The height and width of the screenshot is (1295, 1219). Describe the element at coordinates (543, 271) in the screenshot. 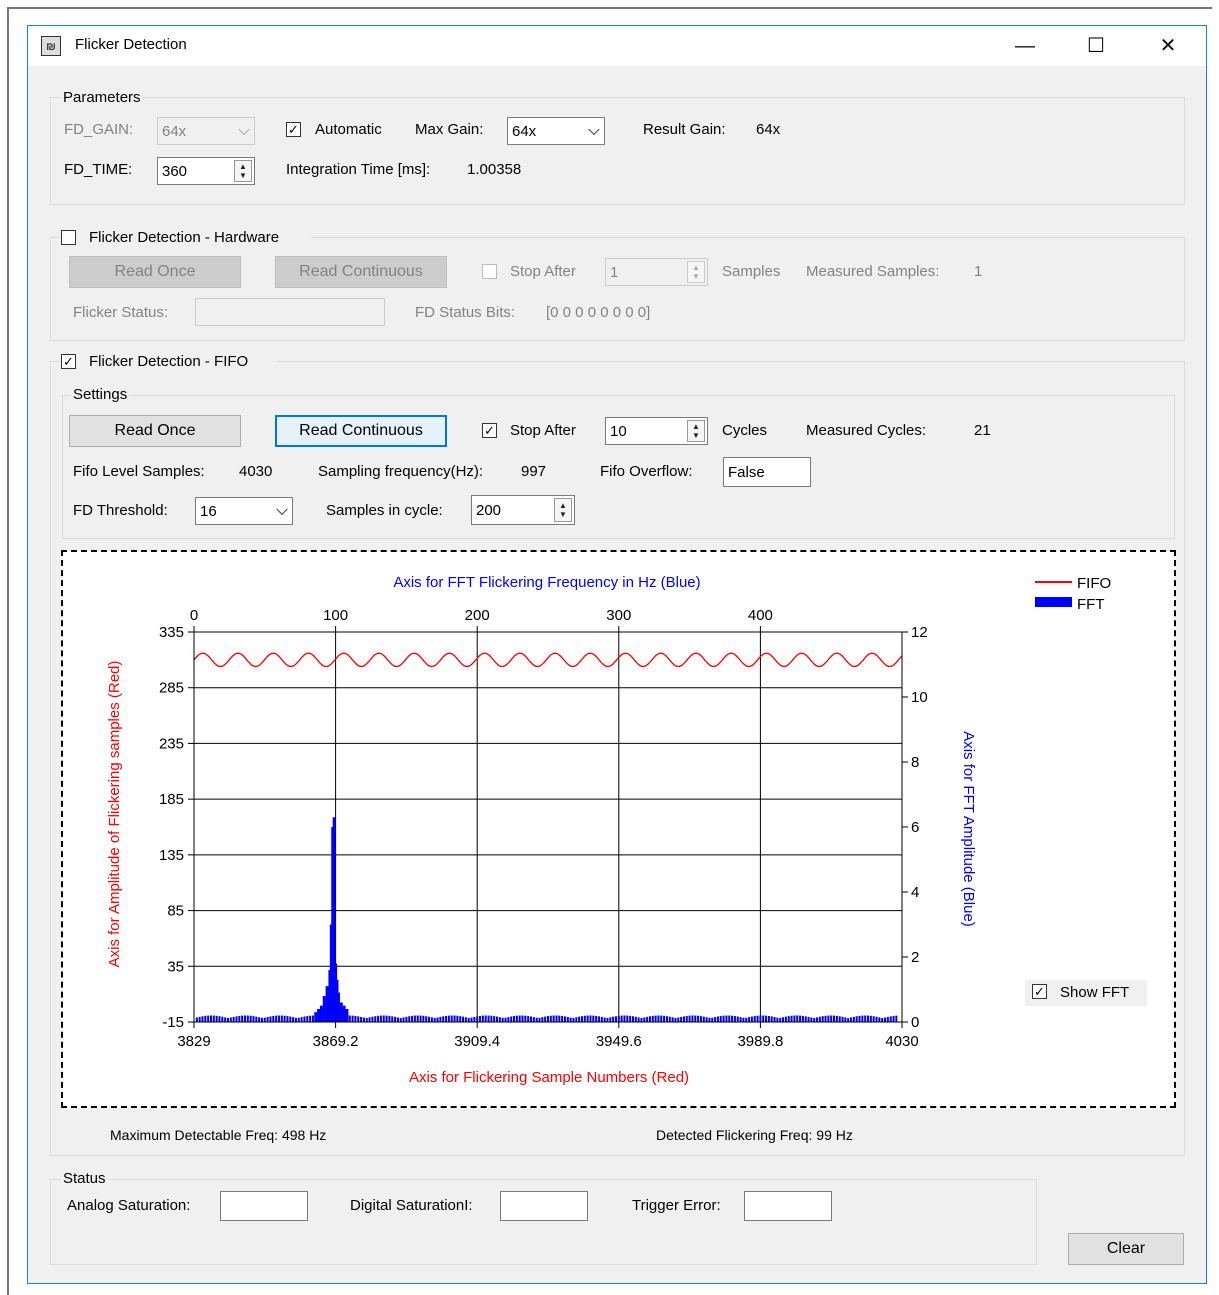

I see `hardware-stop-after-label: Stop After` at that location.